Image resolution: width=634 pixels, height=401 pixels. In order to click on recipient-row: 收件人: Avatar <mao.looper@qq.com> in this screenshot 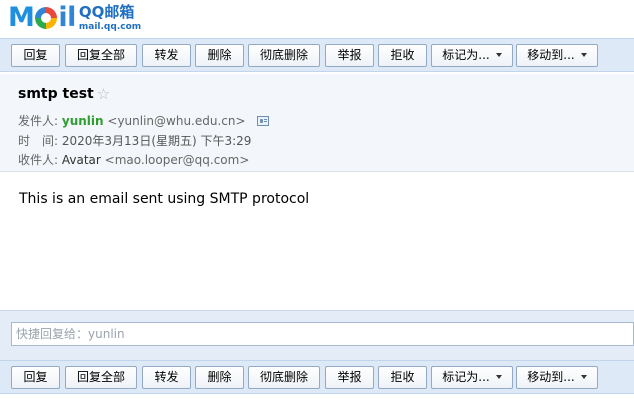, I will do `click(133, 159)`.